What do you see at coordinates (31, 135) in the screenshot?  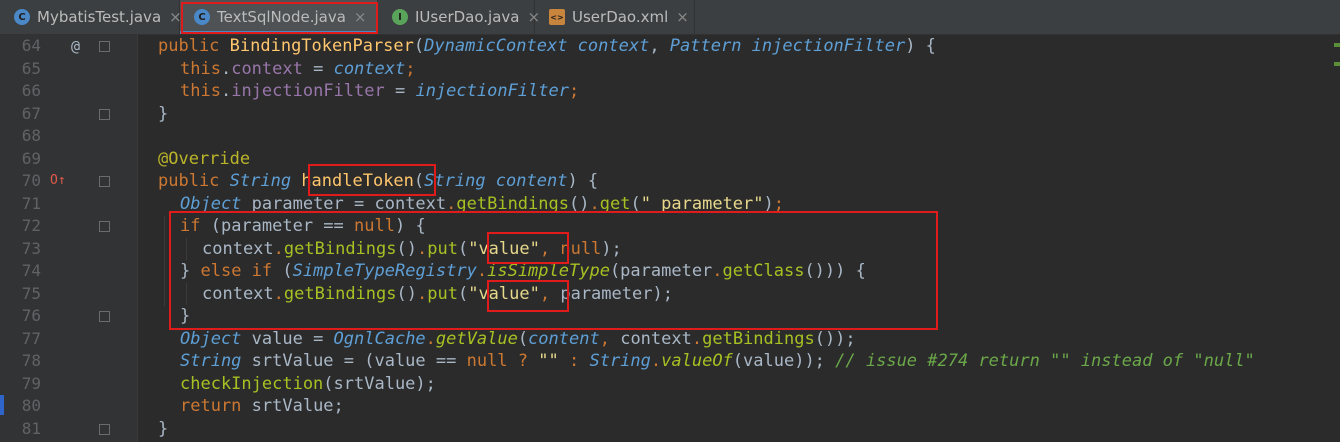 I see `line-number: 68` at bounding box center [31, 135].